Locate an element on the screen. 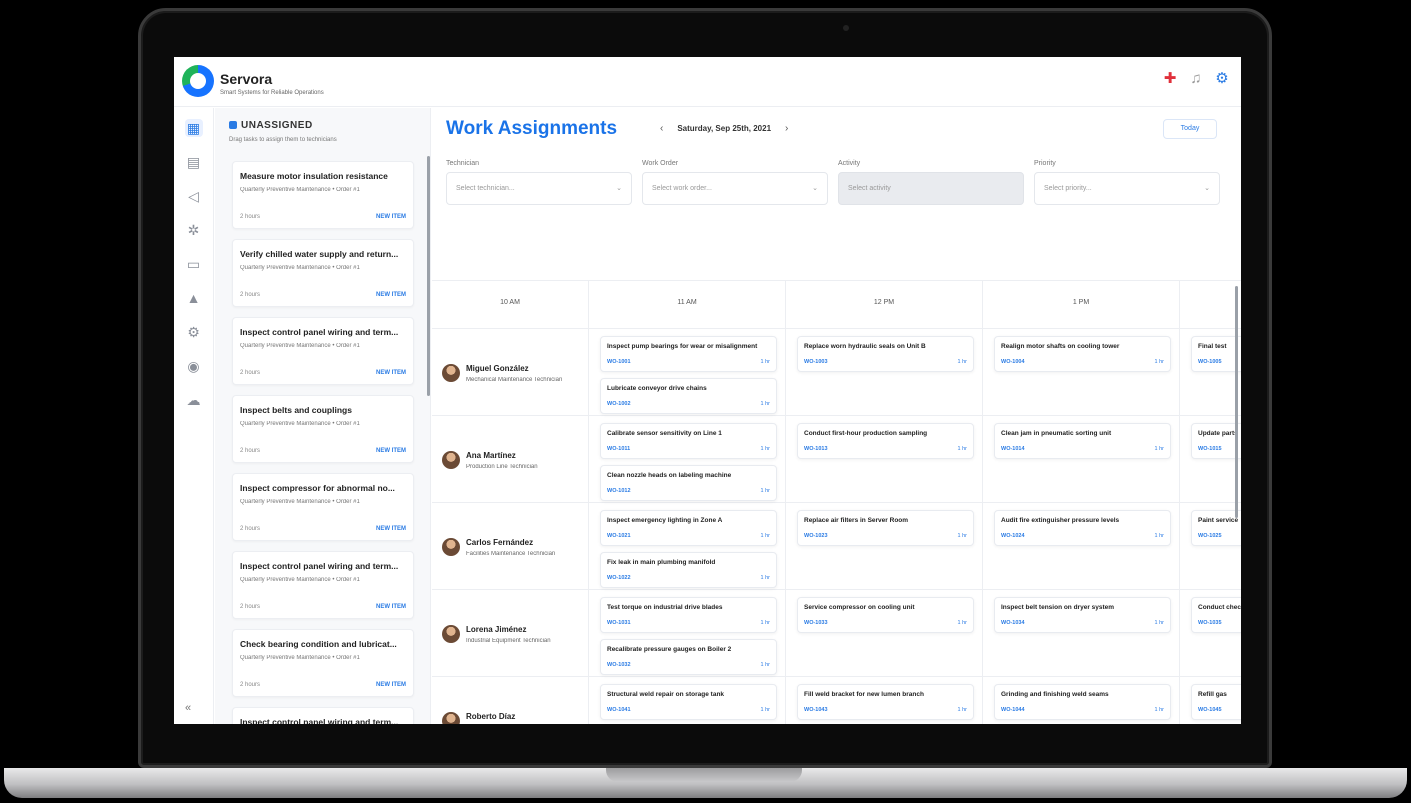 This screenshot has height=803, width=1411. task-code: WO-1043 is located at coordinates (816, 710).